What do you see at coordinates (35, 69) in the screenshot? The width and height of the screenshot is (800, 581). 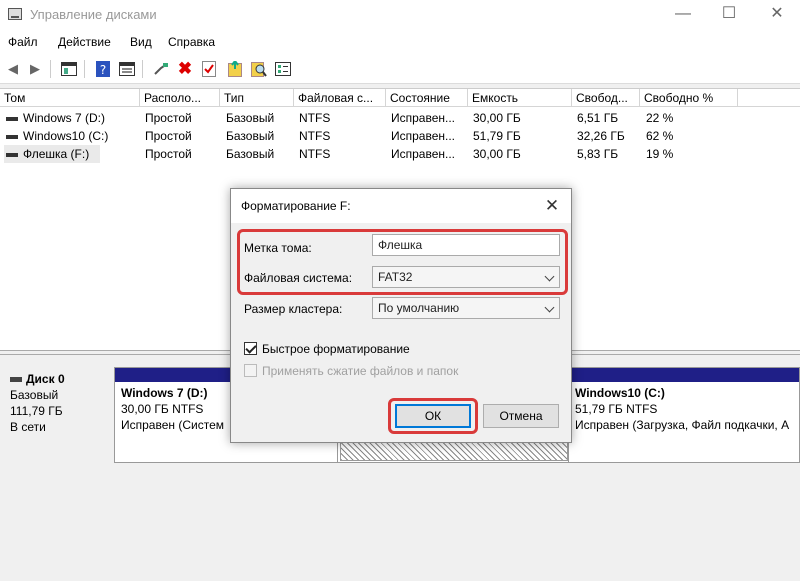 I see `forward-arrow-icon: ▶` at bounding box center [35, 69].